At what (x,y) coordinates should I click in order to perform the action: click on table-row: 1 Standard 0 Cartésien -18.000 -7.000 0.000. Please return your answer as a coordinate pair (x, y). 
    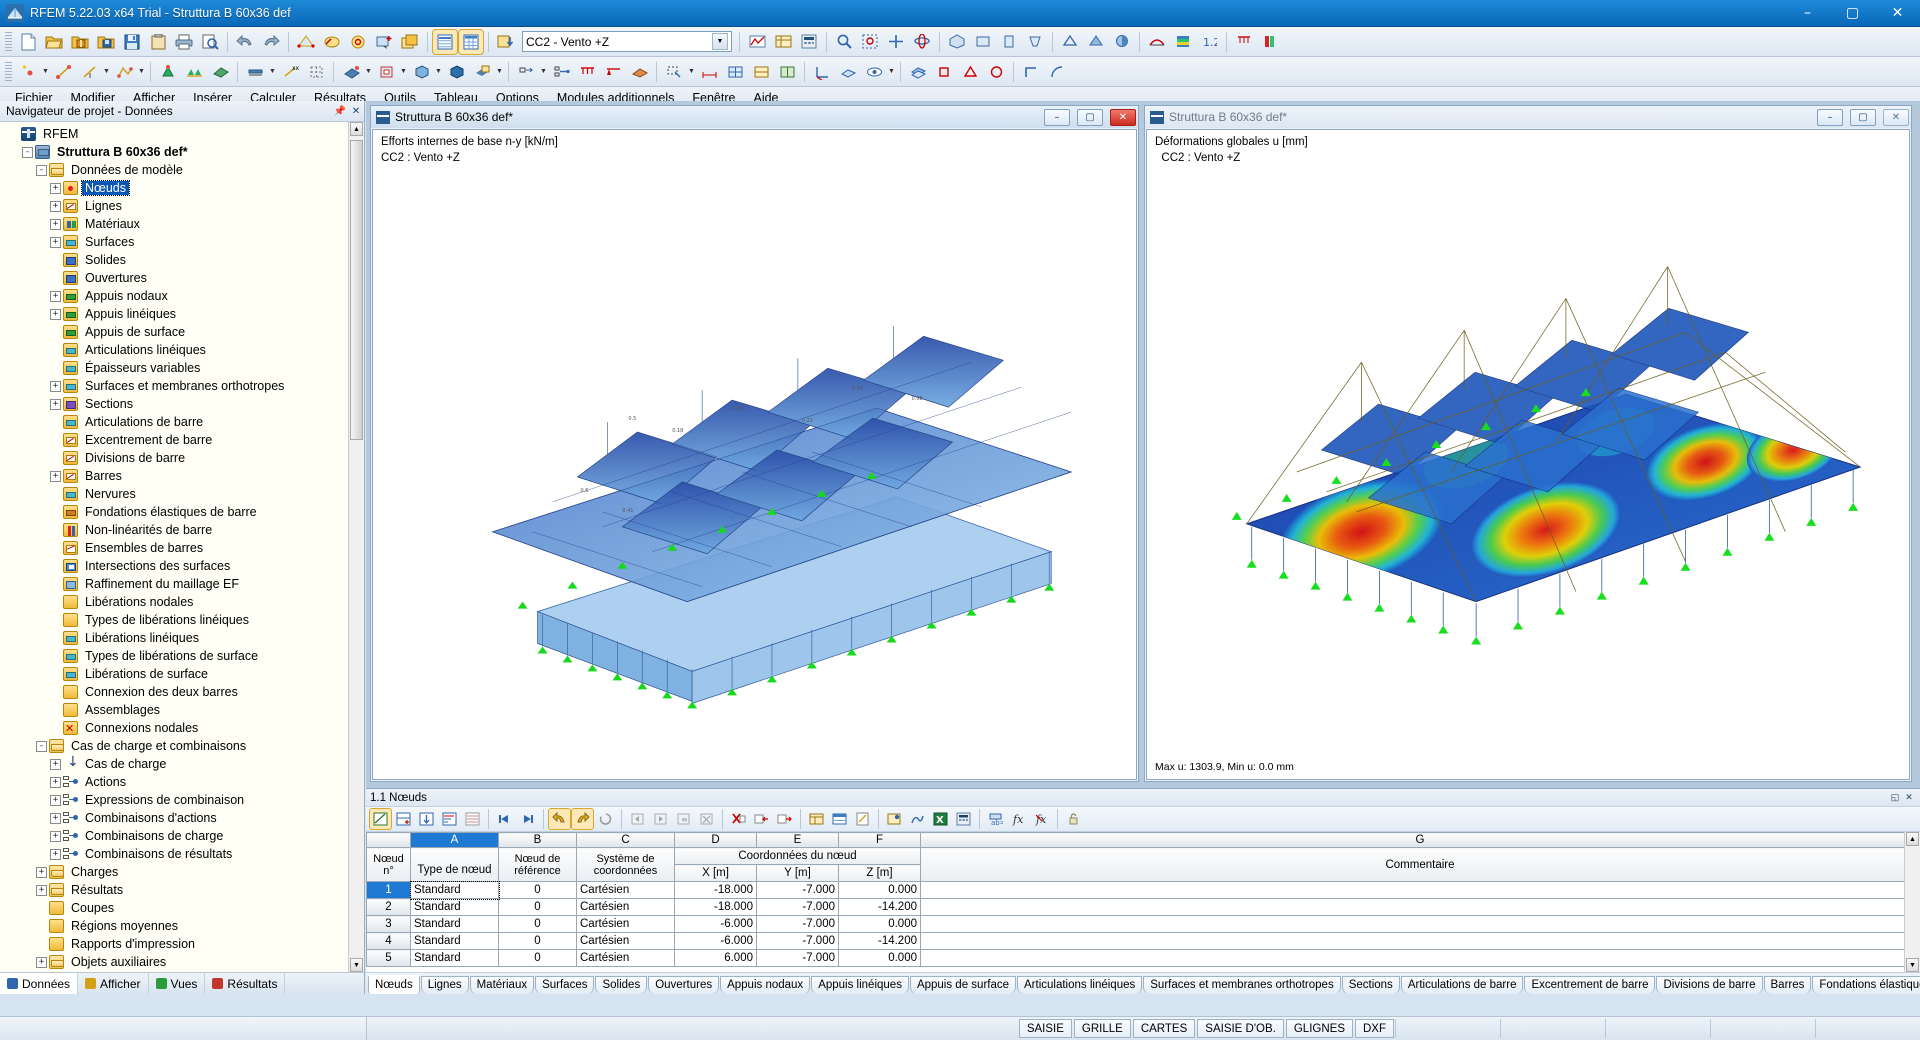
    Looking at the image, I should click on (1143, 890).